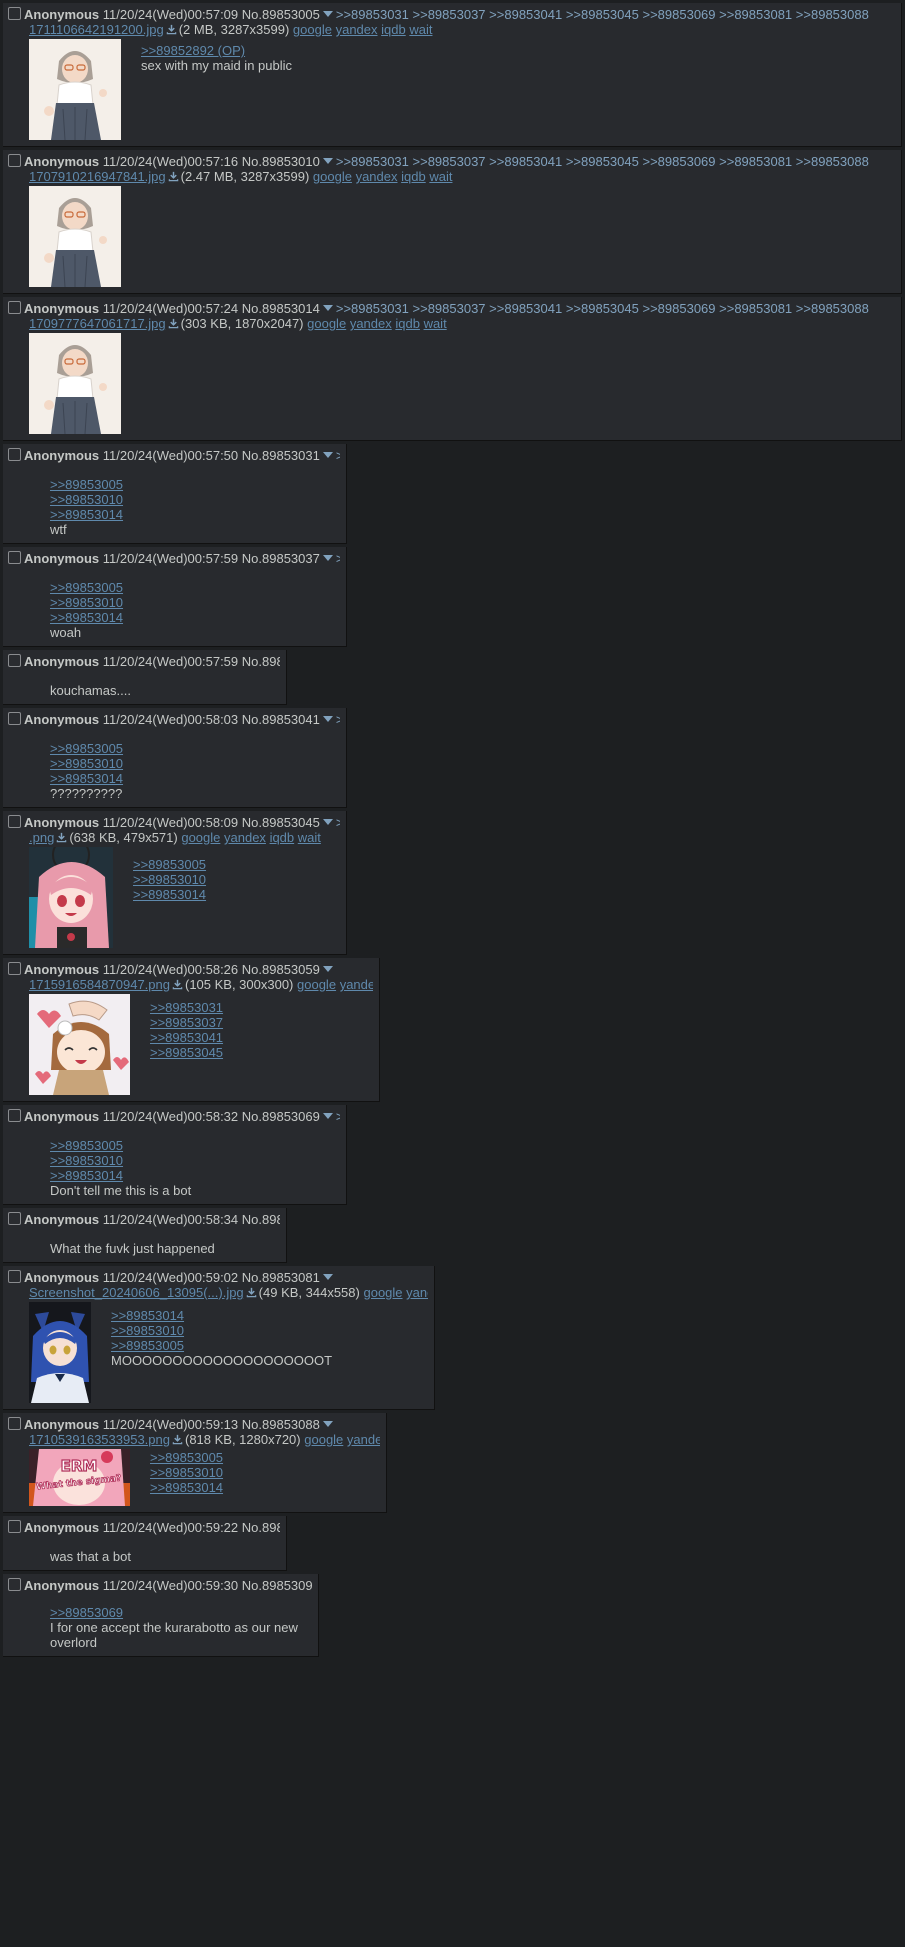 Image resolution: width=905 pixels, height=1947 pixels. Describe the element at coordinates (216, 50) in the screenshot. I see `quote-link: >>89852892 (OP)` at that location.